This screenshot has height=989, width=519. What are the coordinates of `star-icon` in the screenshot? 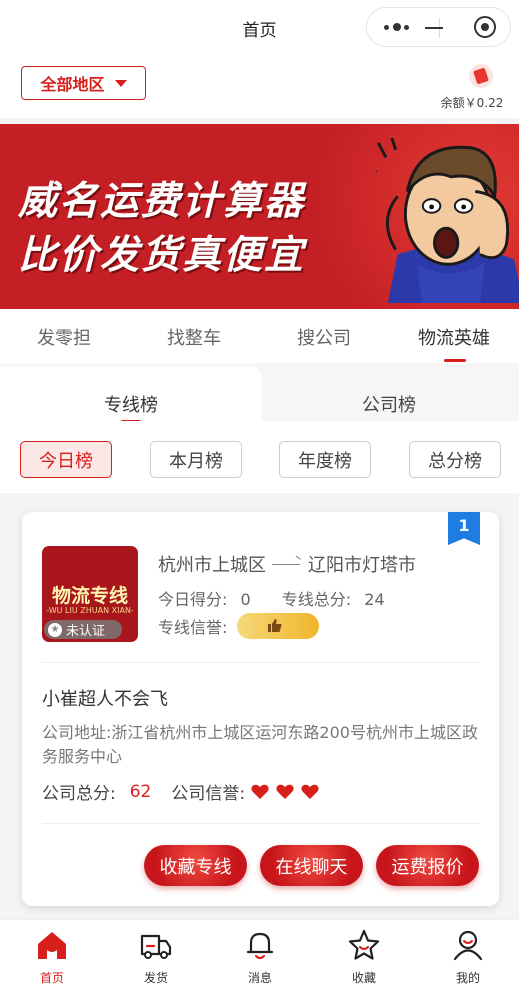 It's located at (364, 944).